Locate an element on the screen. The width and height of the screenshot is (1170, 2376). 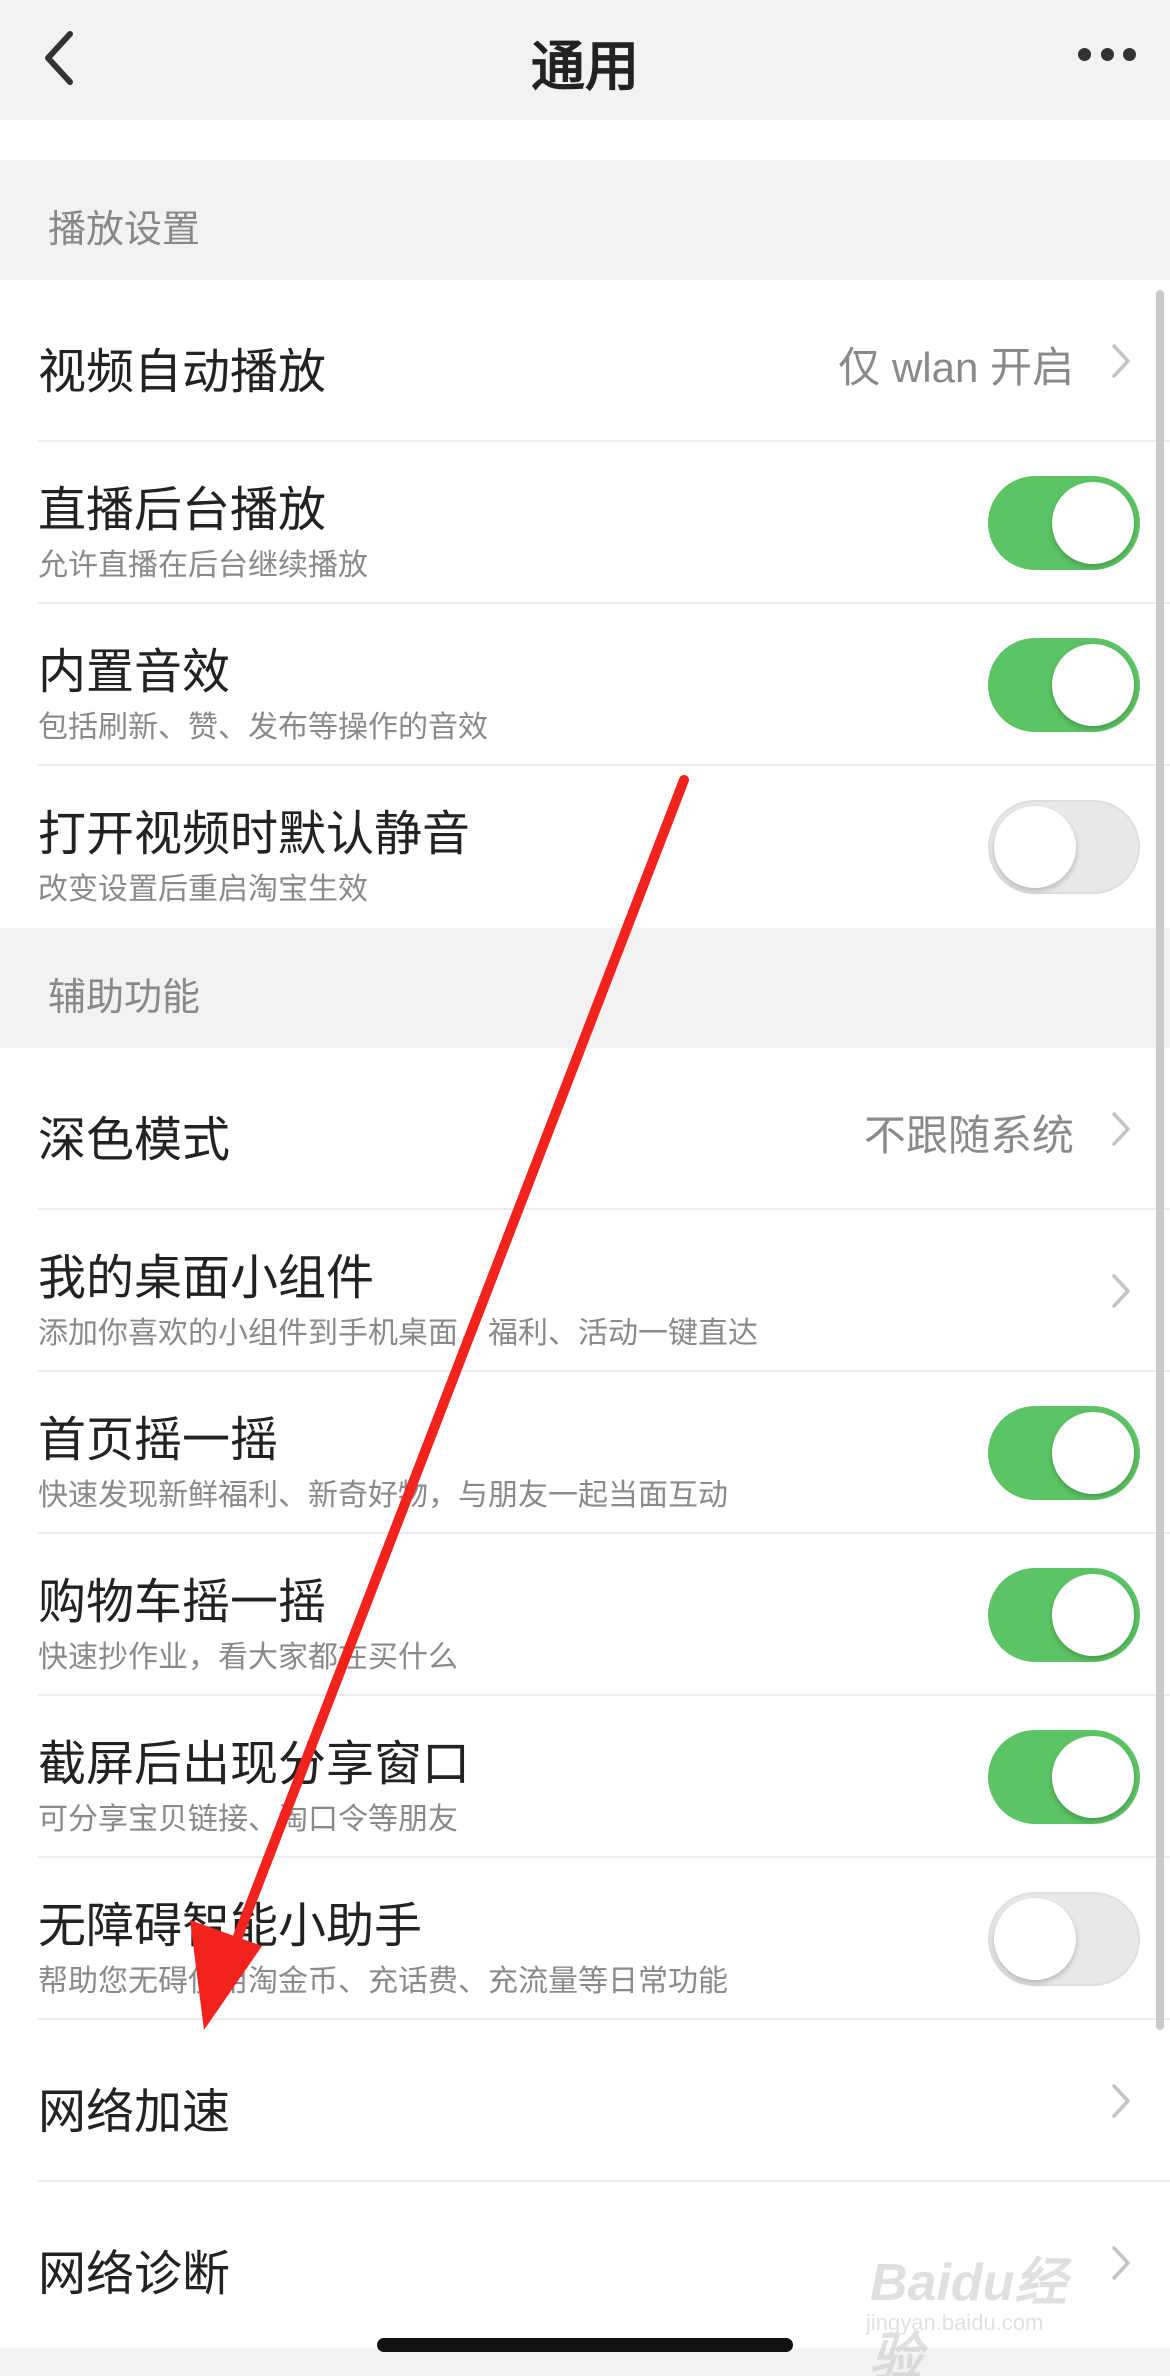
setting-subtitle: 可分享宝贝链接、淘口令等朋友 is located at coordinates (248, 1819).